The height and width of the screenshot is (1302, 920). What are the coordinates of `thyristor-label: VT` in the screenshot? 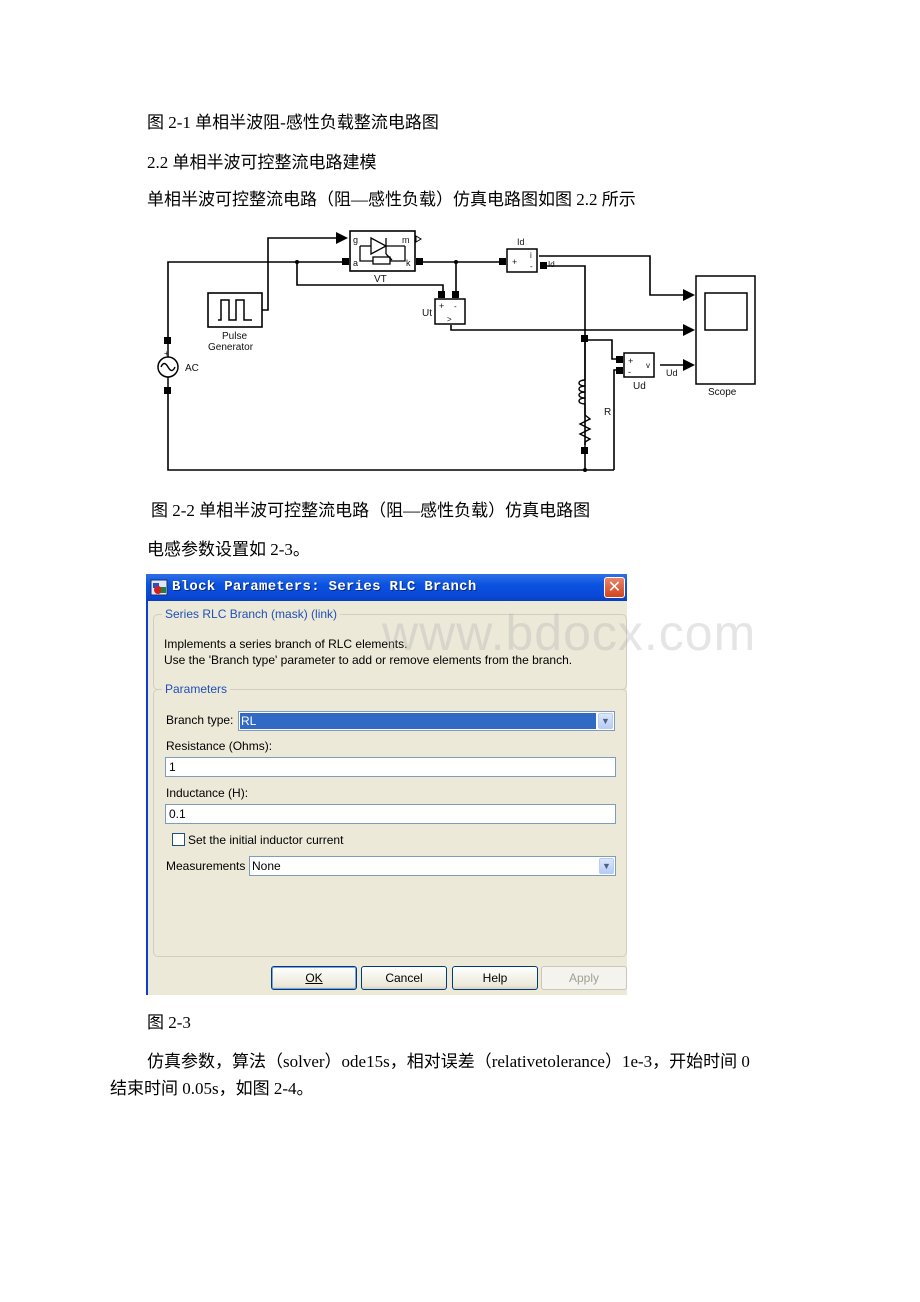 It's located at (380, 279).